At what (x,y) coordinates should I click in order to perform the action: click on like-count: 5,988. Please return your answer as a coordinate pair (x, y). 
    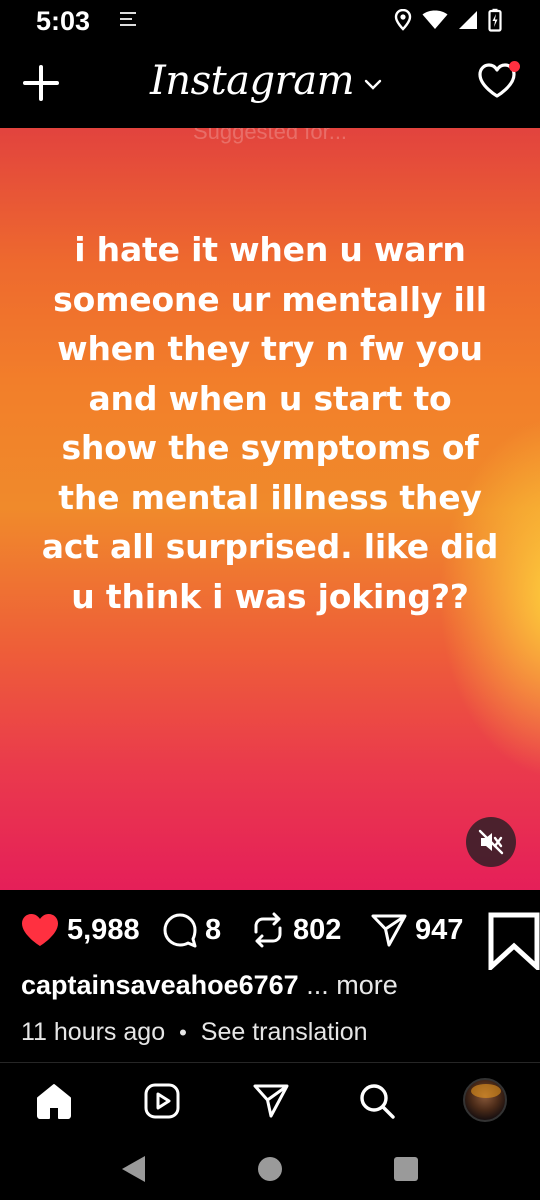
    Looking at the image, I should click on (103, 929).